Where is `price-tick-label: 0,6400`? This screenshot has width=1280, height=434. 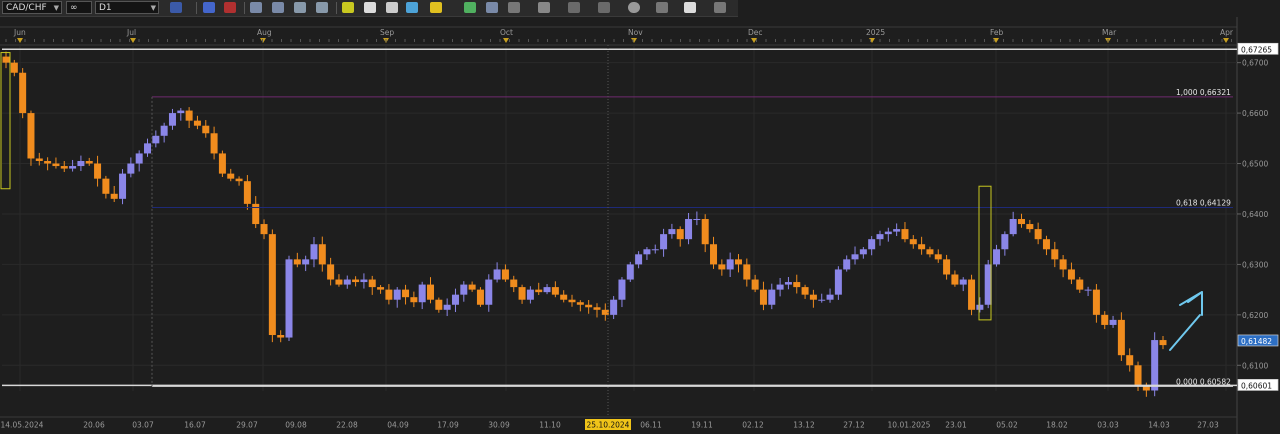
price-tick-label: 0,6400 is located at coordinates (1255, 214).